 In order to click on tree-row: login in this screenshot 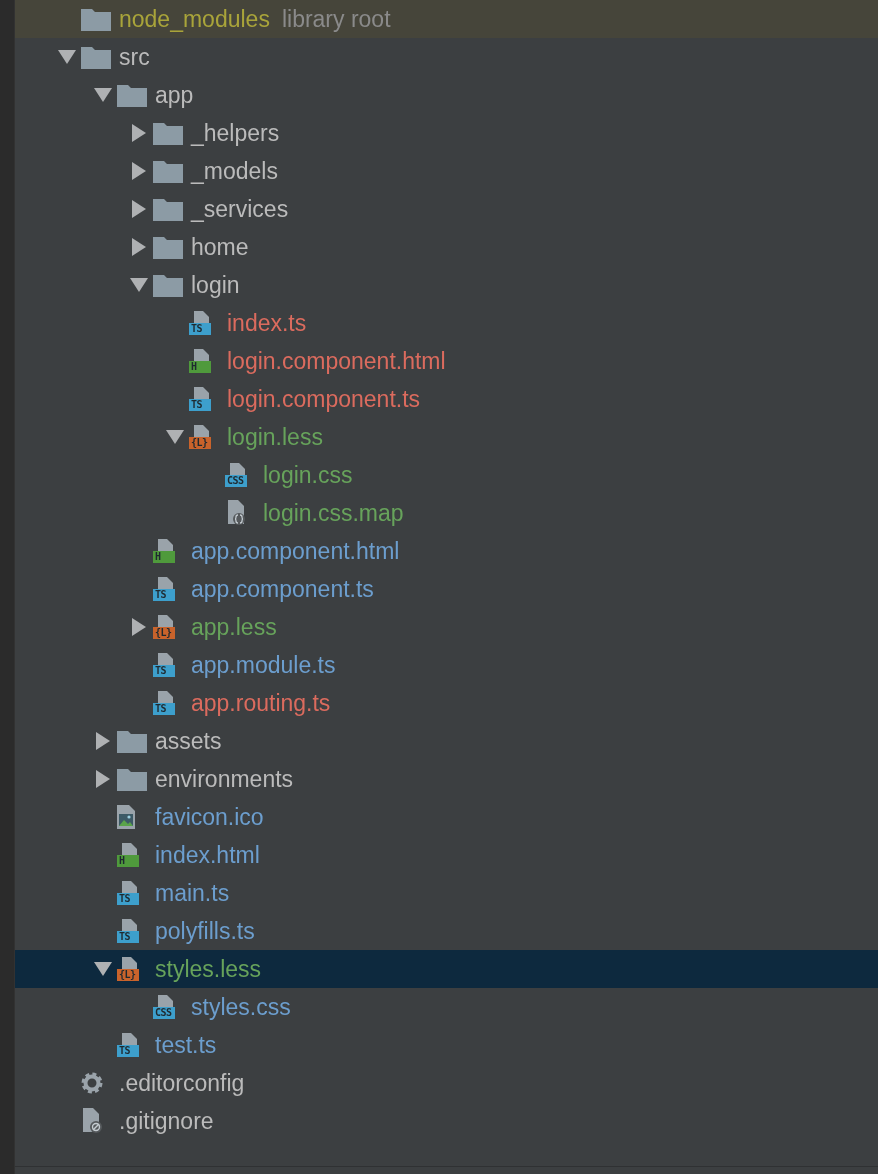, I will do `click(446, 285)`.